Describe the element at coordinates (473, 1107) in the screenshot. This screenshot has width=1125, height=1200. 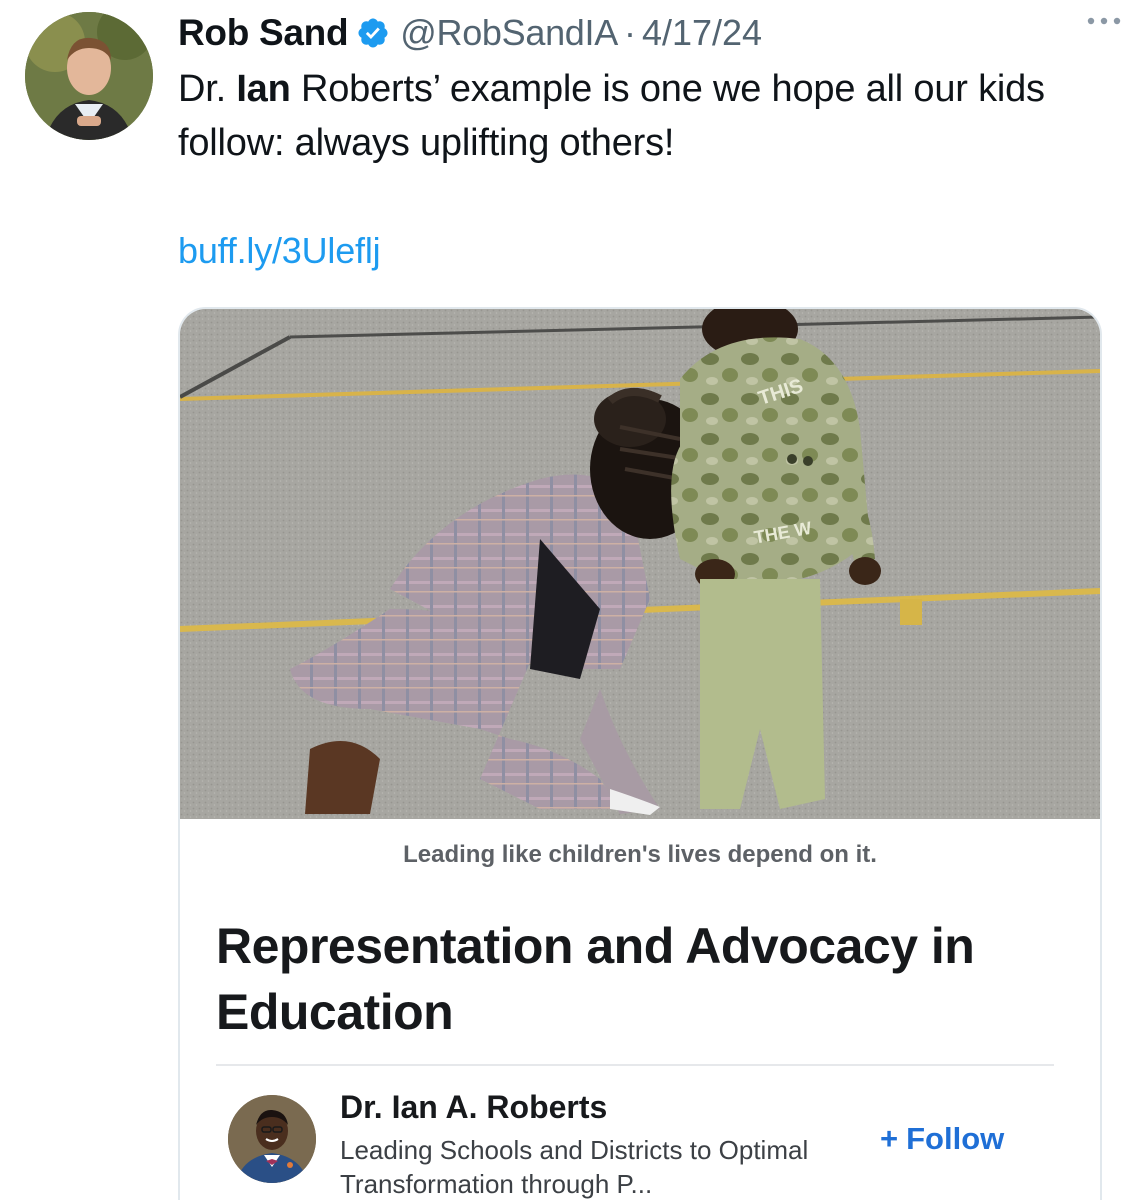
I see `card-author-name: Dr. Ian A. Roberts` at that location.